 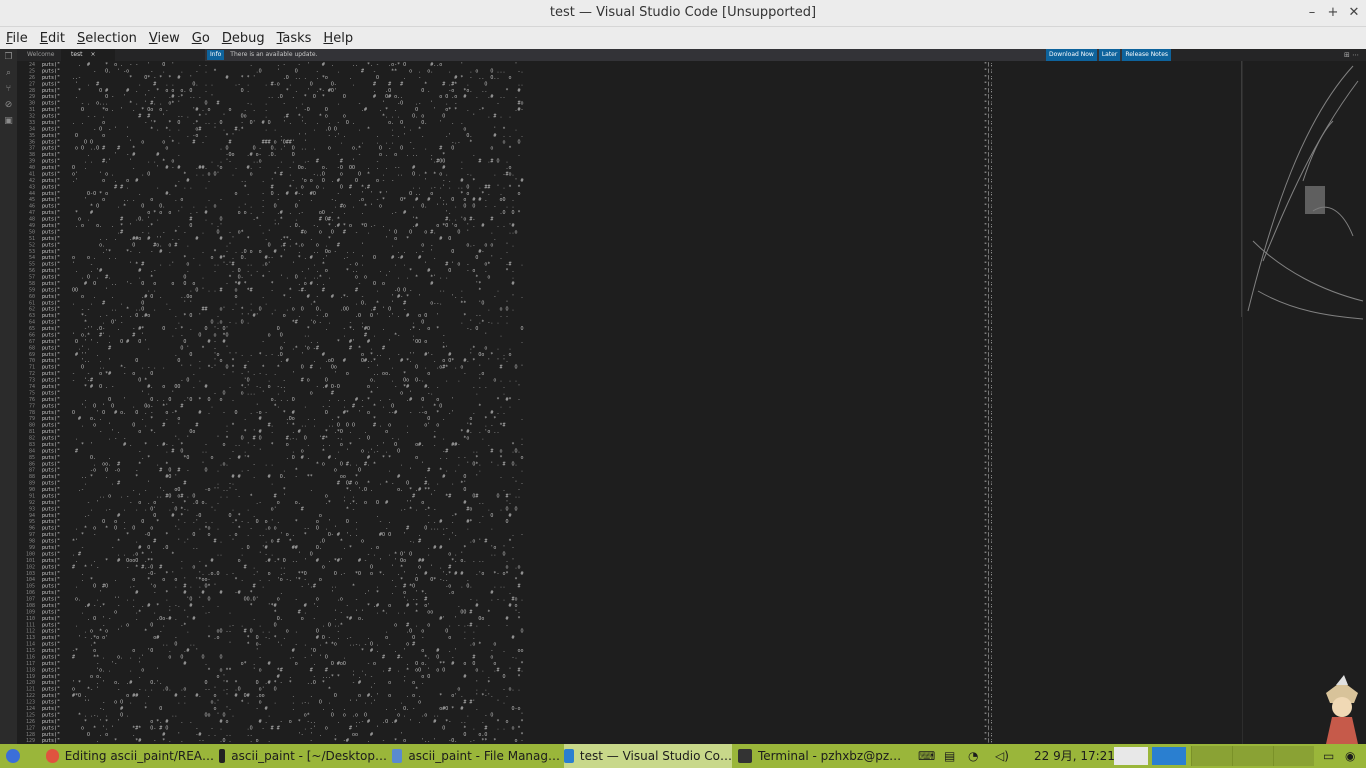 What do you see at coordinates (32, 213) in the screenshot?
I see `line-number: 47` at bounding box center [32, 213].